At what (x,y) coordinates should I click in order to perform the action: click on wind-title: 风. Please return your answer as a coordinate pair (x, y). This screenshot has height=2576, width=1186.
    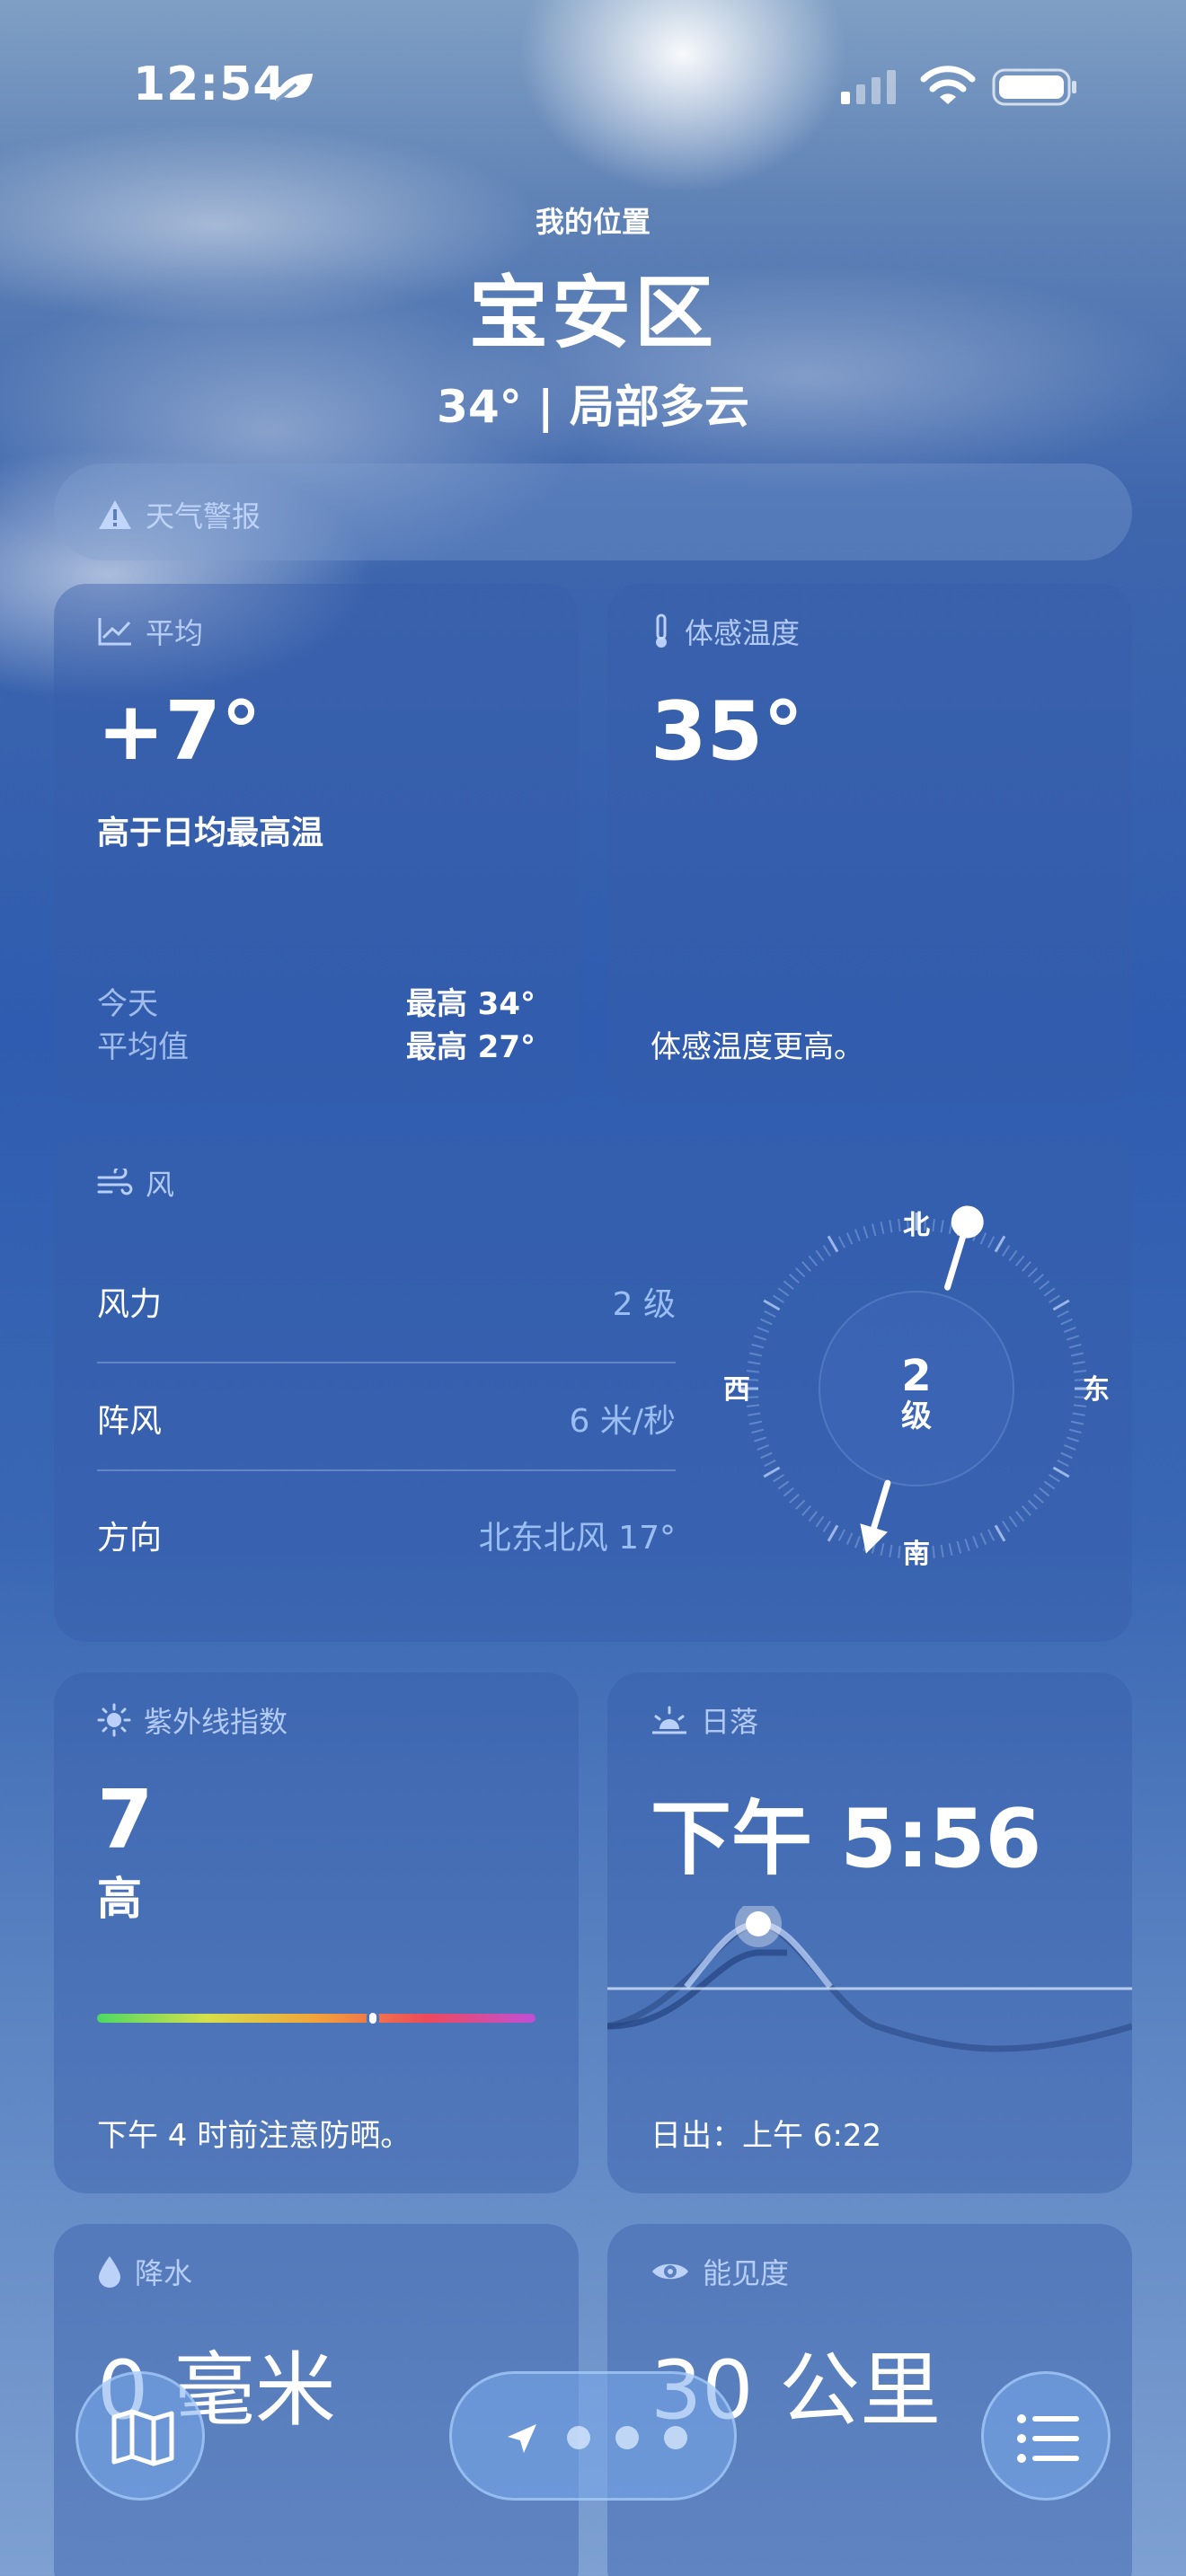
    Looking at the image, I should click on (160, 1185).